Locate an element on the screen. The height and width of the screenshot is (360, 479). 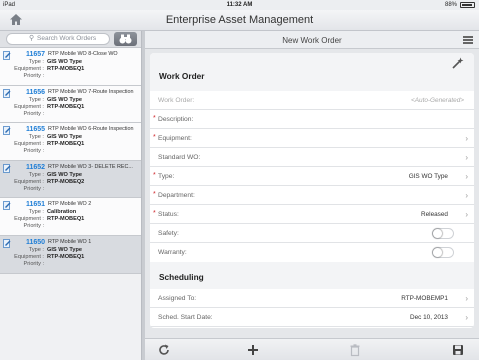
detail-header: New Work Order is located at coordinates (312, 40).